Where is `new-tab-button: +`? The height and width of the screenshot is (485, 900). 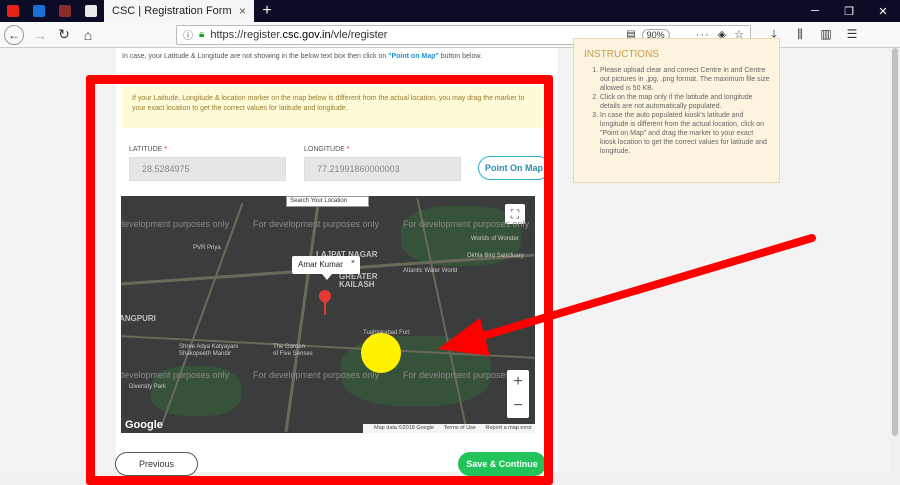
new-tab-button: + is located at coordinates (267, 11).